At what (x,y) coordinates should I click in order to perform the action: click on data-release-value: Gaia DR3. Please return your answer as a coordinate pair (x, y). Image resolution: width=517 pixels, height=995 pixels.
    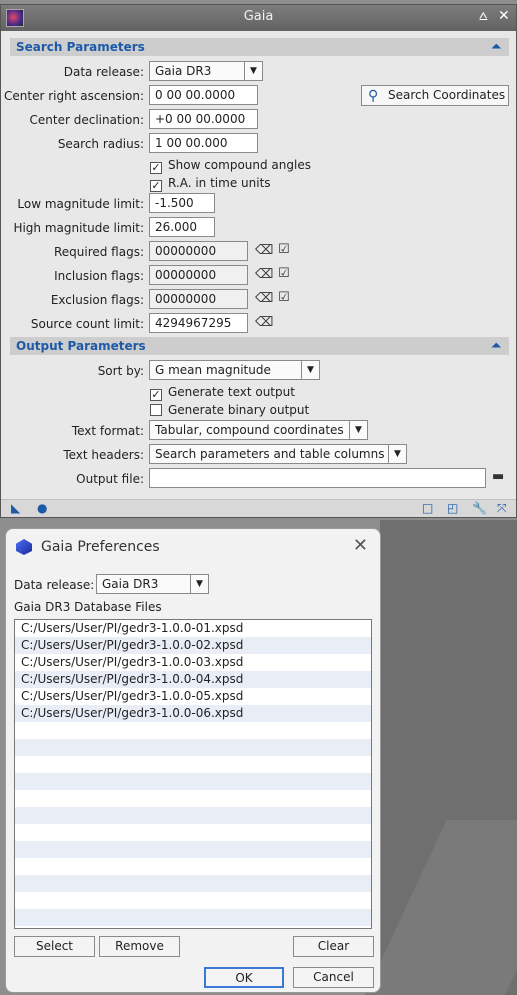
    Looking at the image, I should click on (130, 584).